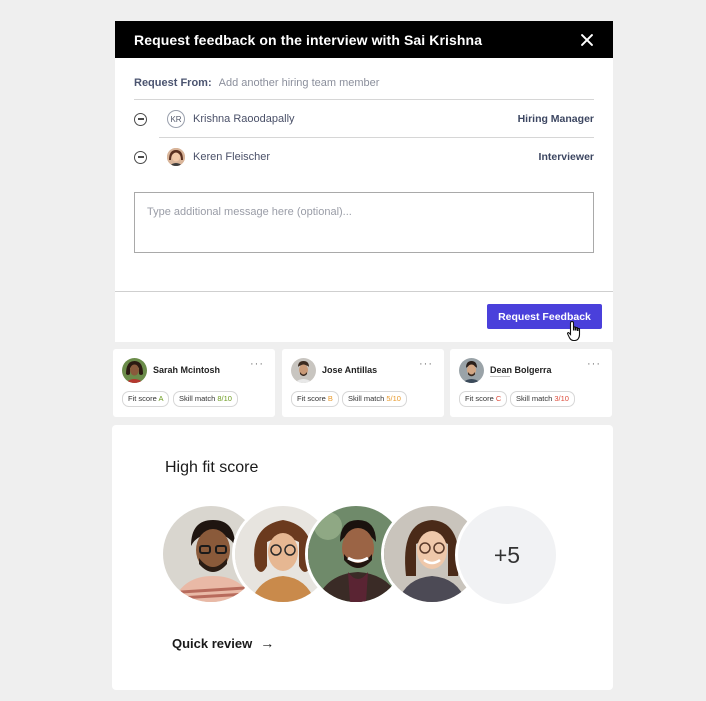 This screenshot has width=706, height=701. I want to click on quick-review-label: Quick review, so click(212, 643).